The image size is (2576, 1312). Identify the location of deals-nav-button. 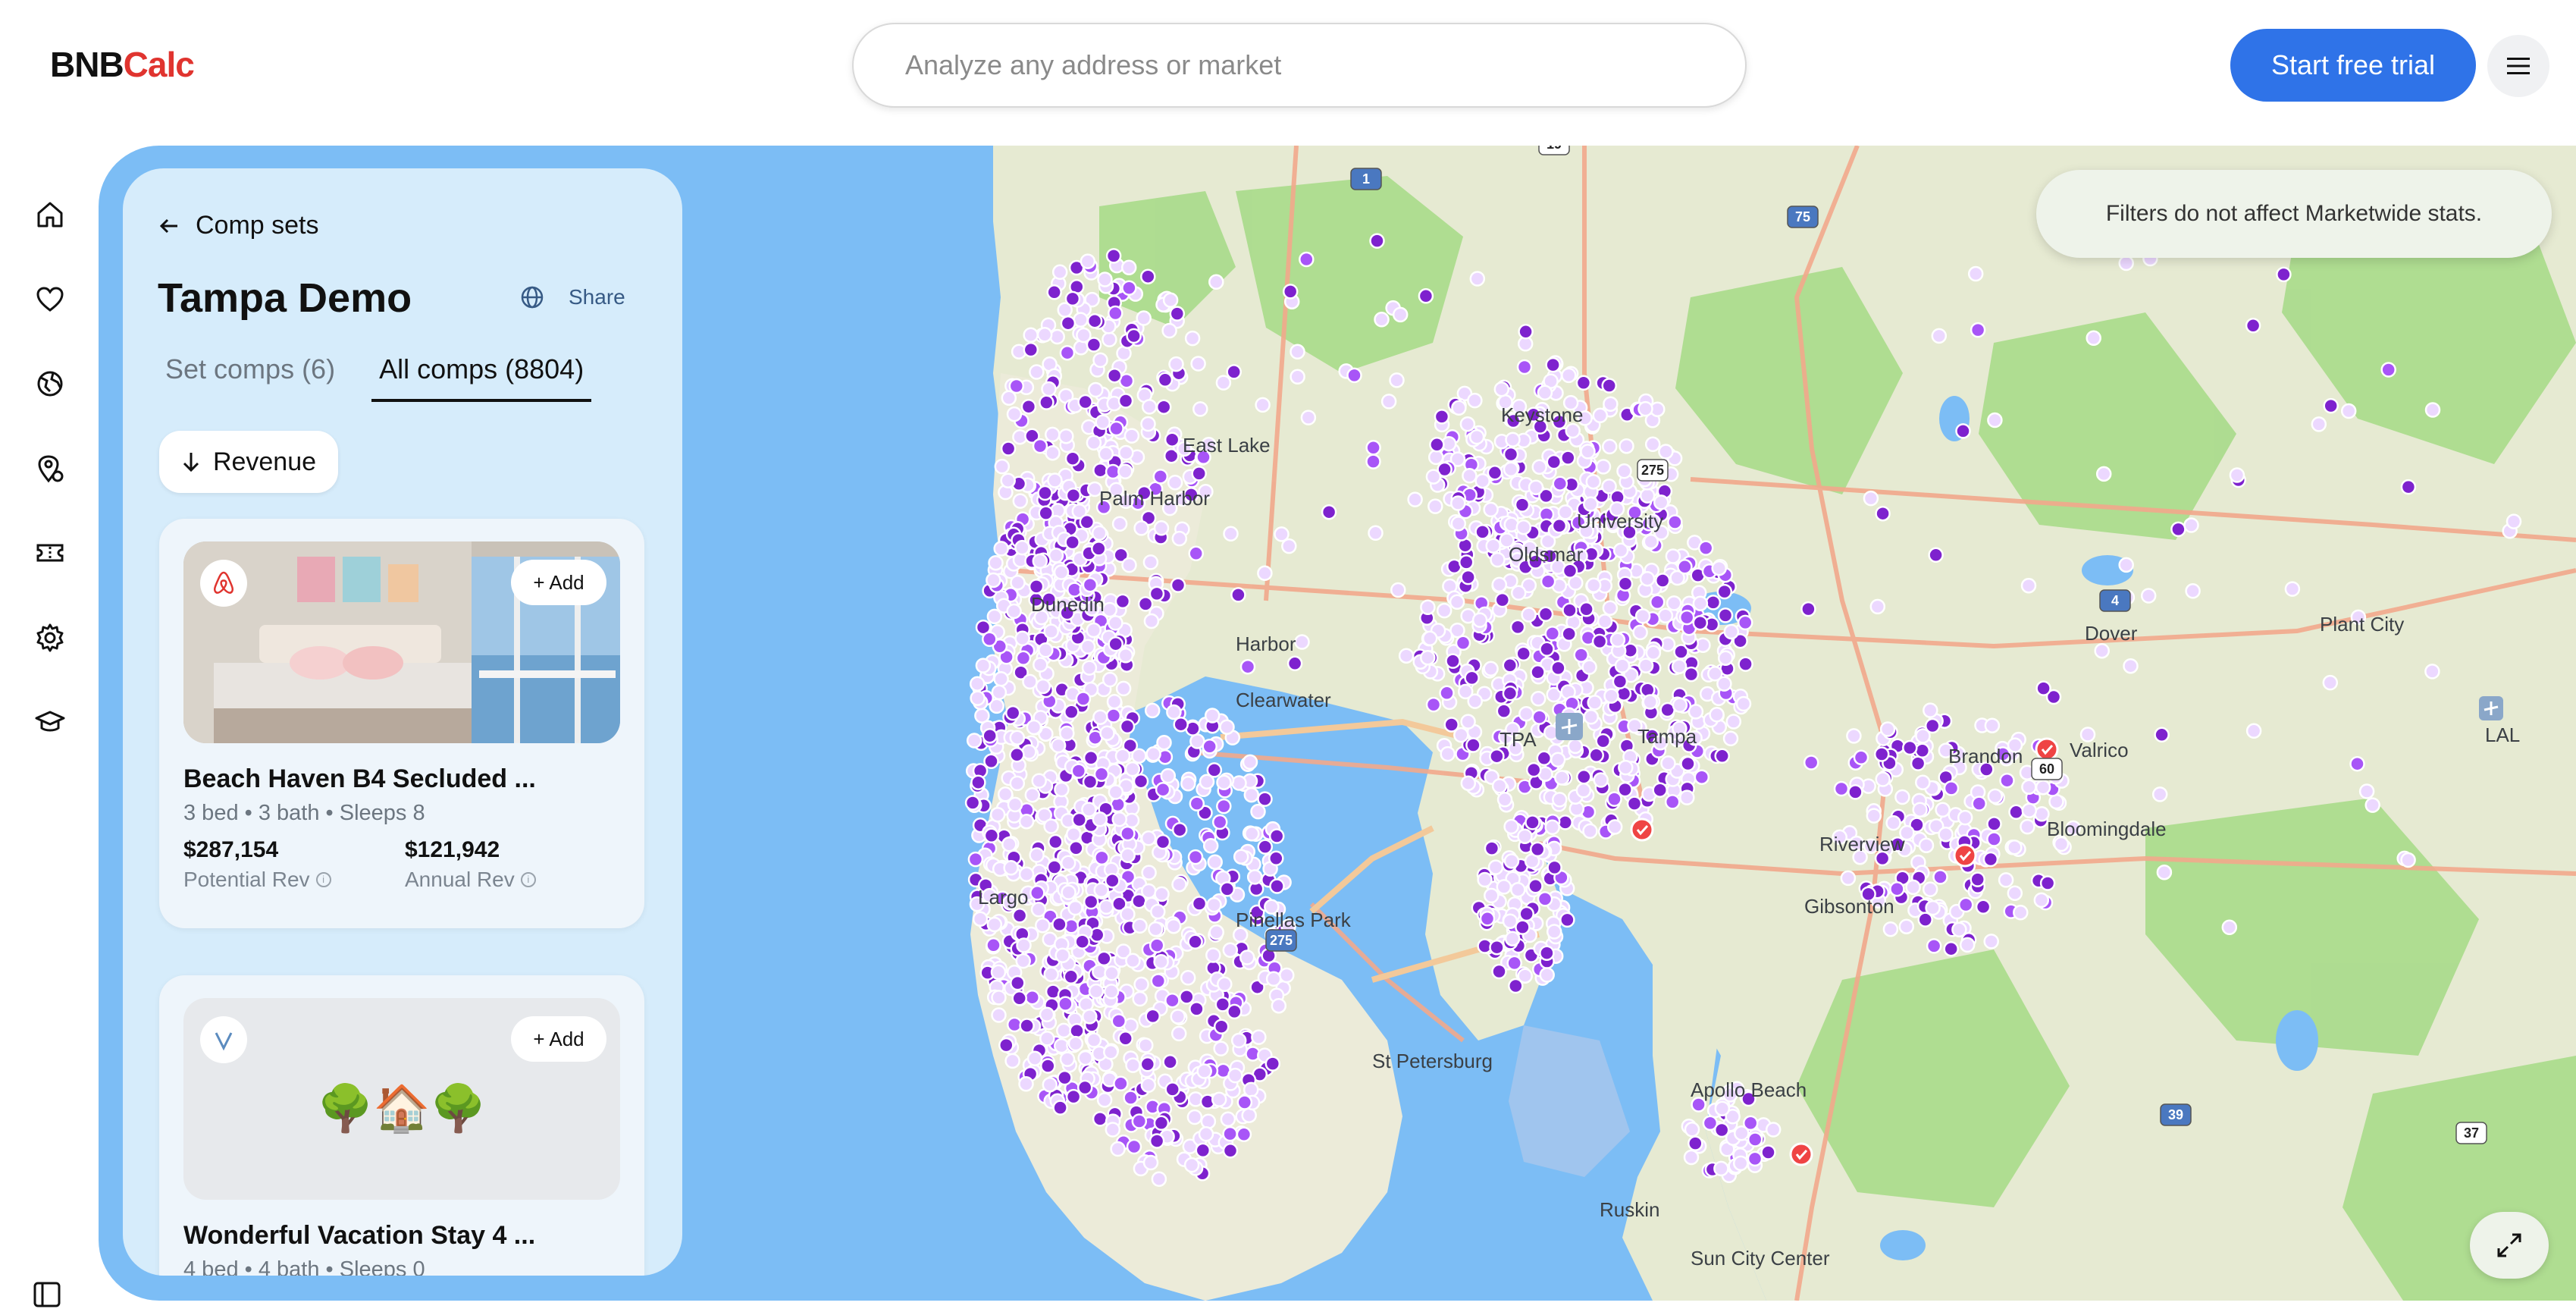
(50, 553).